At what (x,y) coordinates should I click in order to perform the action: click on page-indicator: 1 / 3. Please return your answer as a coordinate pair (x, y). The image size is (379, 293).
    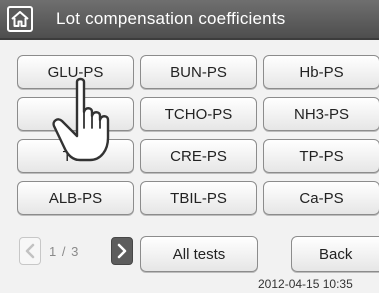
    Looking at the image, I should click on (64, 251).